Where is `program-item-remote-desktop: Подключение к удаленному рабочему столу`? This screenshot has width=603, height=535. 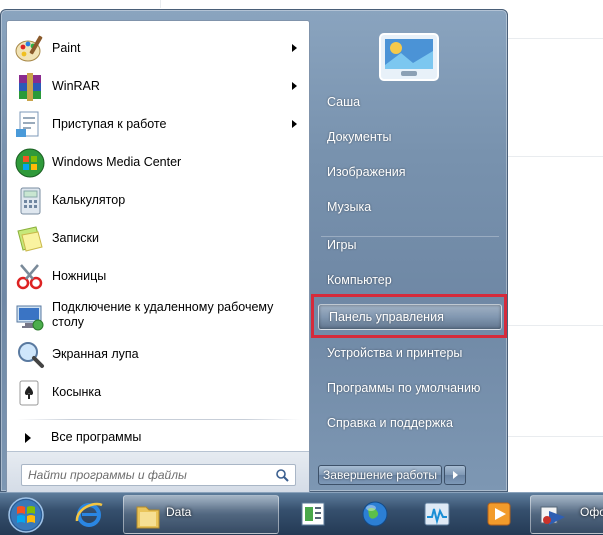
program-item-remote-desktop: Подключение к удаленному рабочему столу is located at coordinates (158, 316).